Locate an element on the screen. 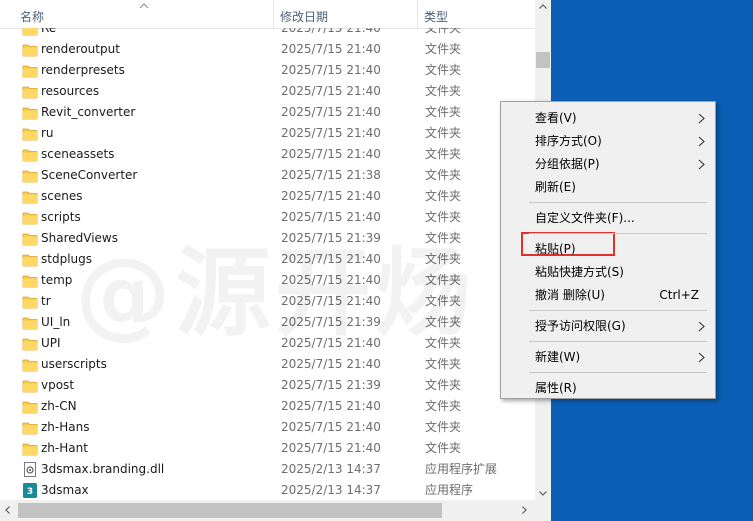  file-row: vpost 2025/7/15 21:39 文件夹 is located at coordinates (267, 385).